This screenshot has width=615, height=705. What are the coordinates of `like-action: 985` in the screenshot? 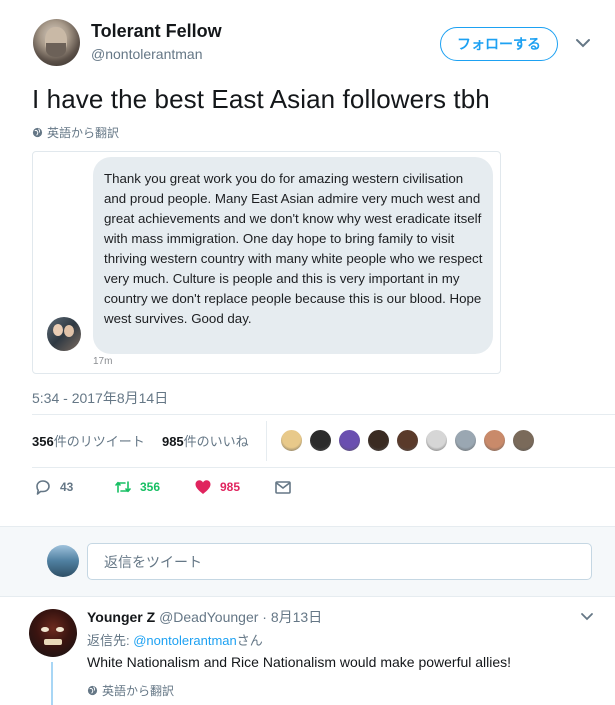 It's located at (217, 487).